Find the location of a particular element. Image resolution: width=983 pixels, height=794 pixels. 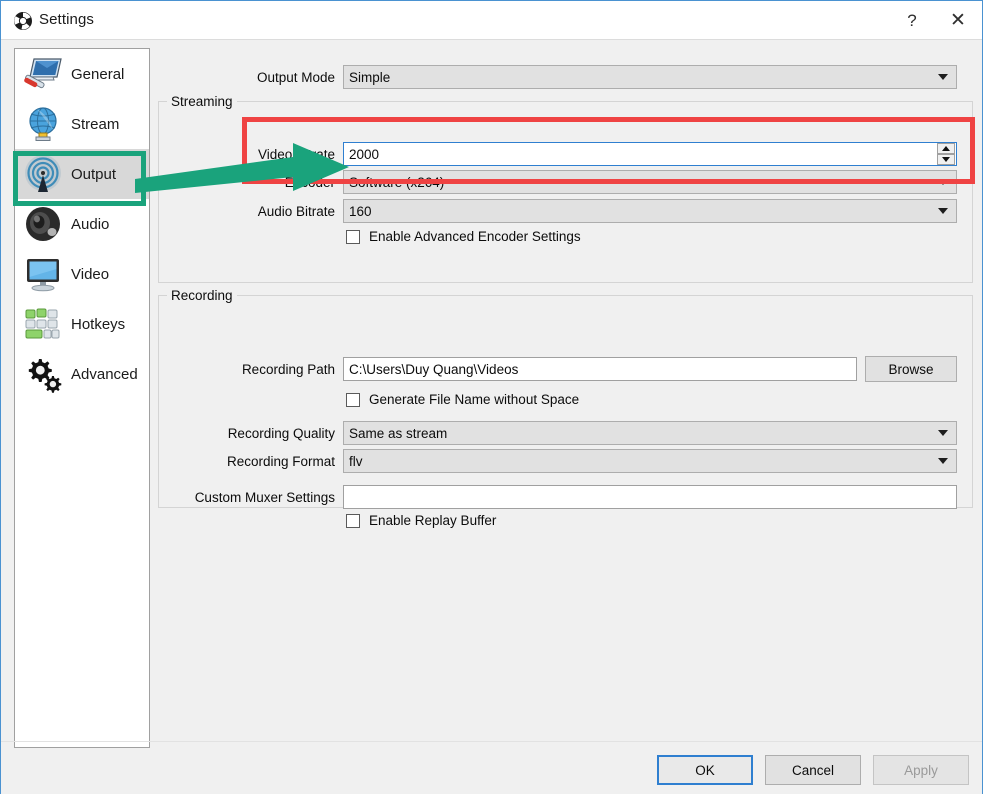

output-icon is located at coordinates (43, 174).